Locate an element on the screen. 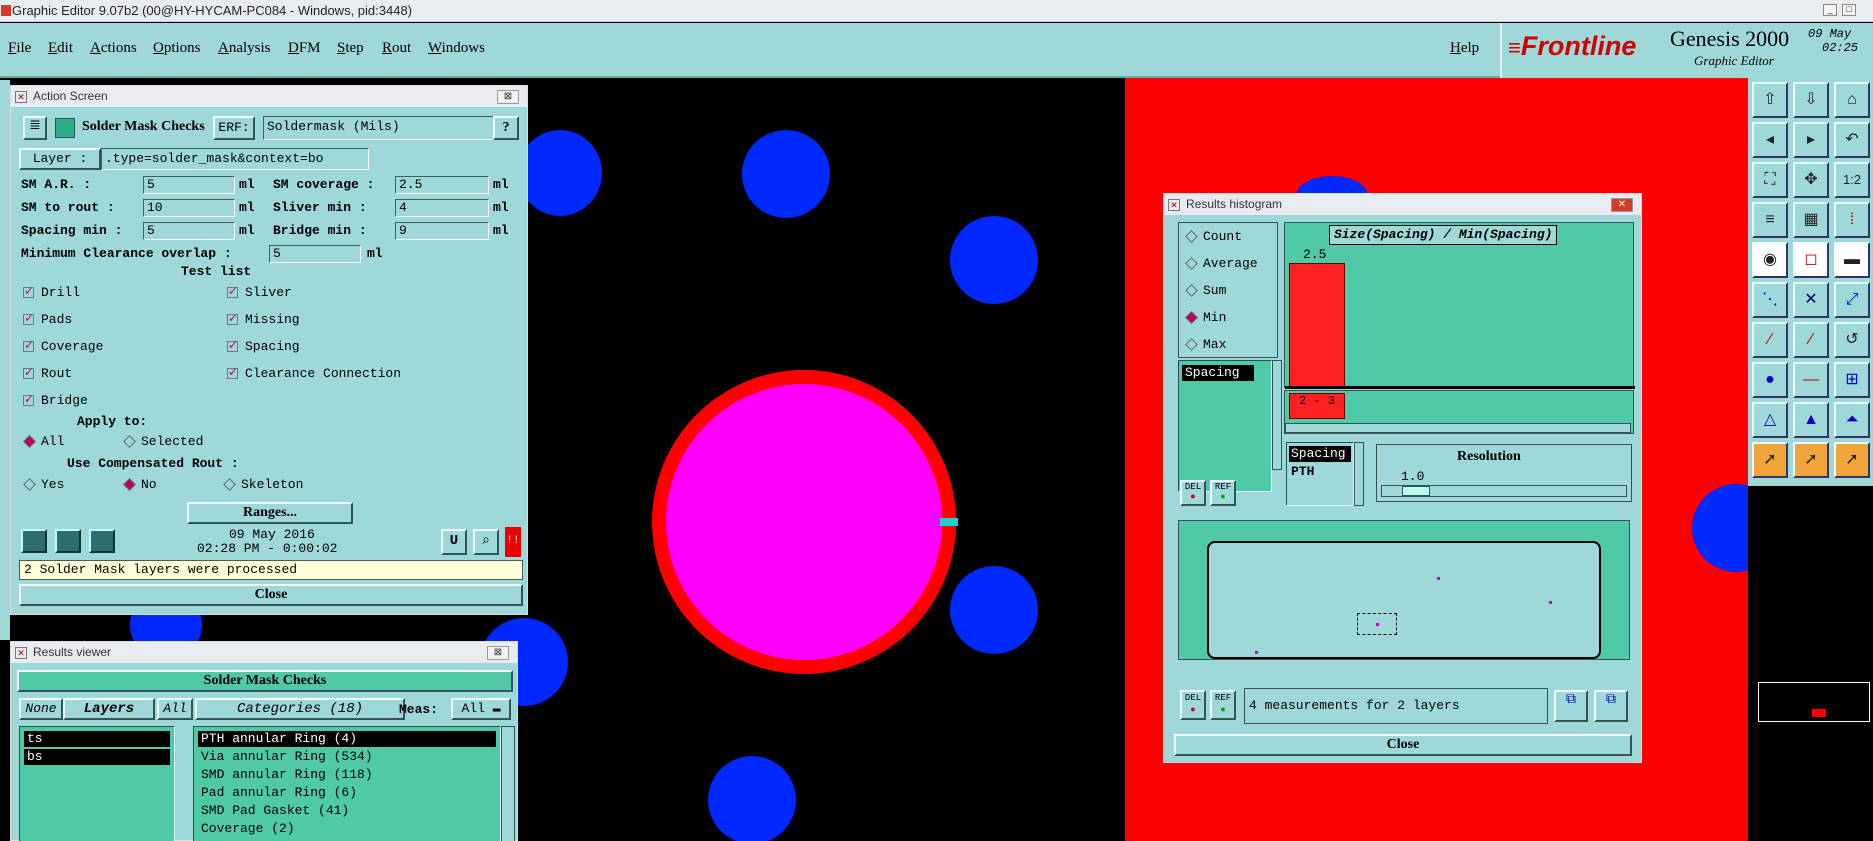  mode-min-radio: Min is located at coordinates (1205, 317).